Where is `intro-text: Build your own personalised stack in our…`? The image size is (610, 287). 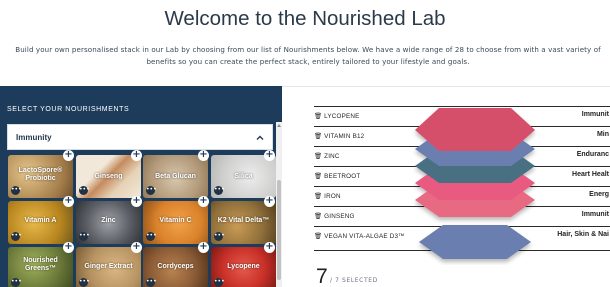
intro-text: Build your own personalised stack in our… is located at coordinates (308, 56).